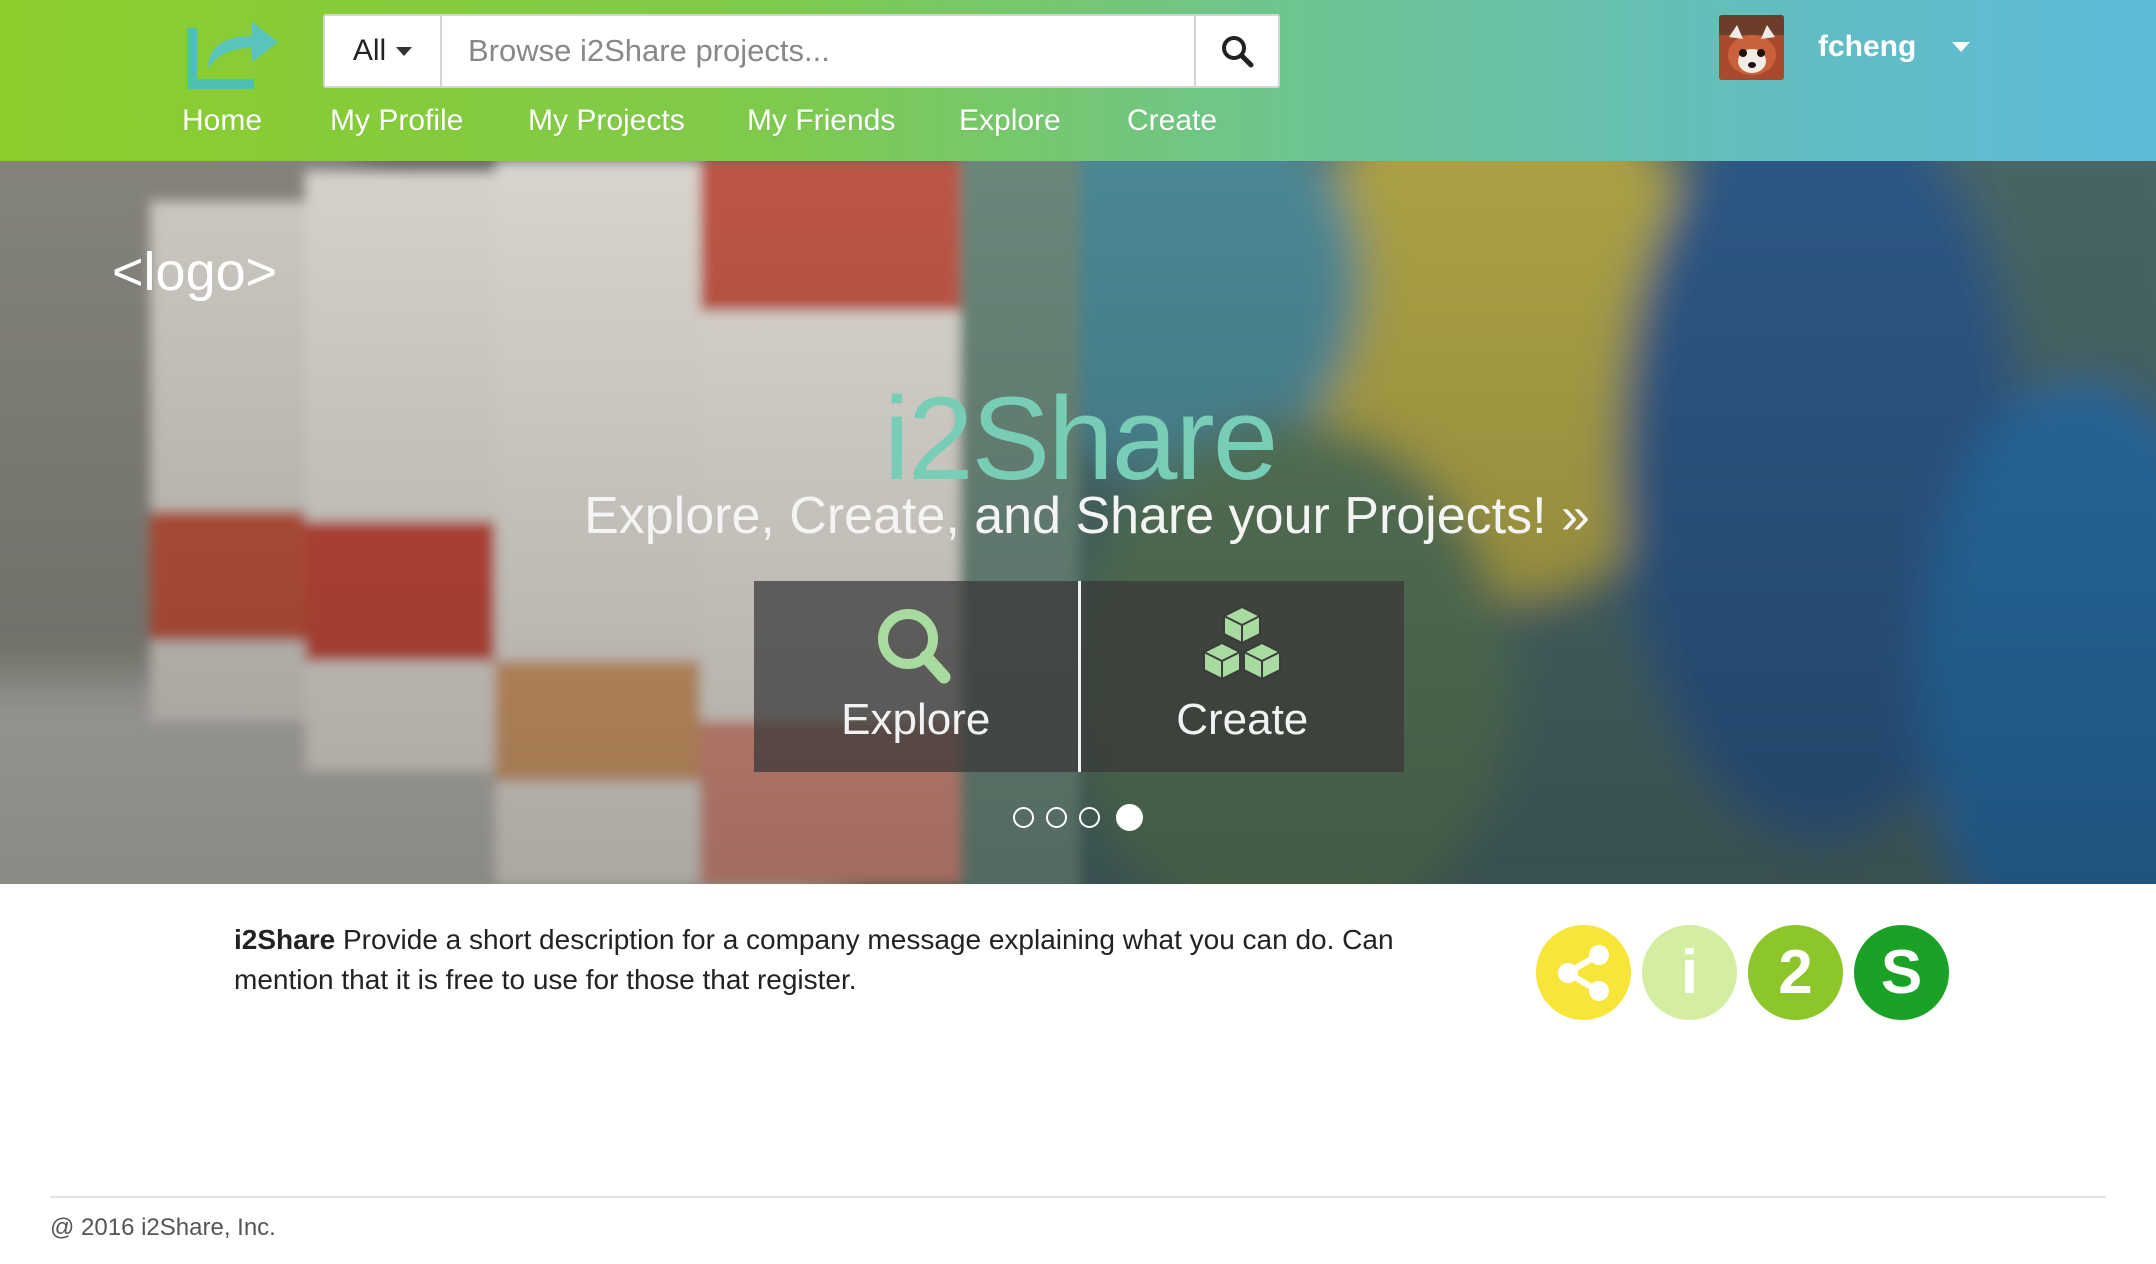 The height and width of the screenshot is (1264, 2156). What do you see at coordinates (232, 52) in the screenshot?
I see `share-logo-icon` at bounding box center [232, 52].